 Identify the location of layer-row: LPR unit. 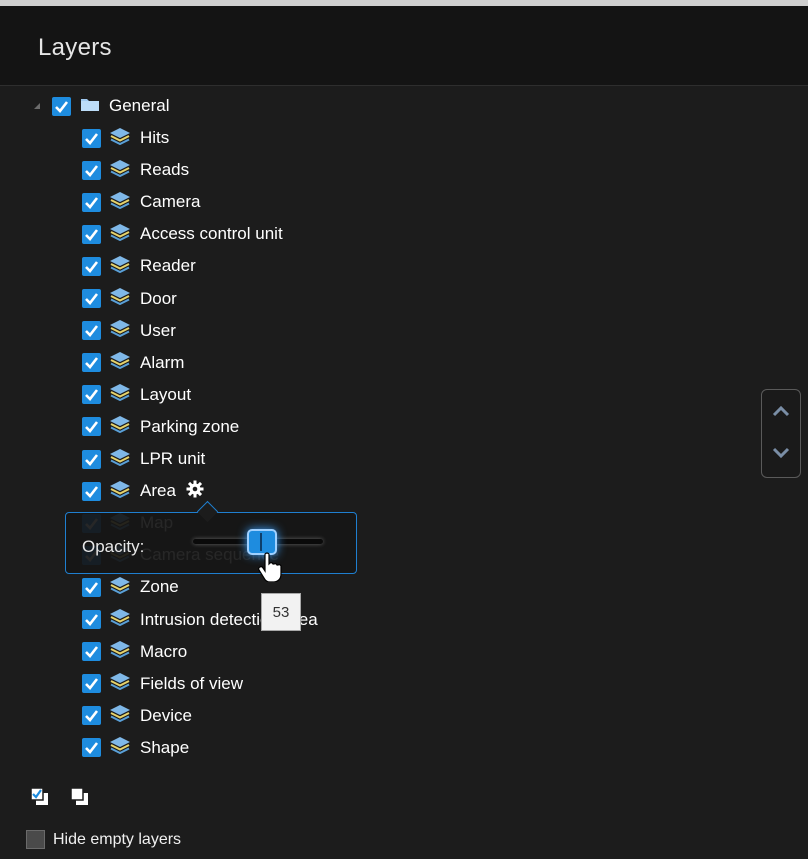
(143, 459).